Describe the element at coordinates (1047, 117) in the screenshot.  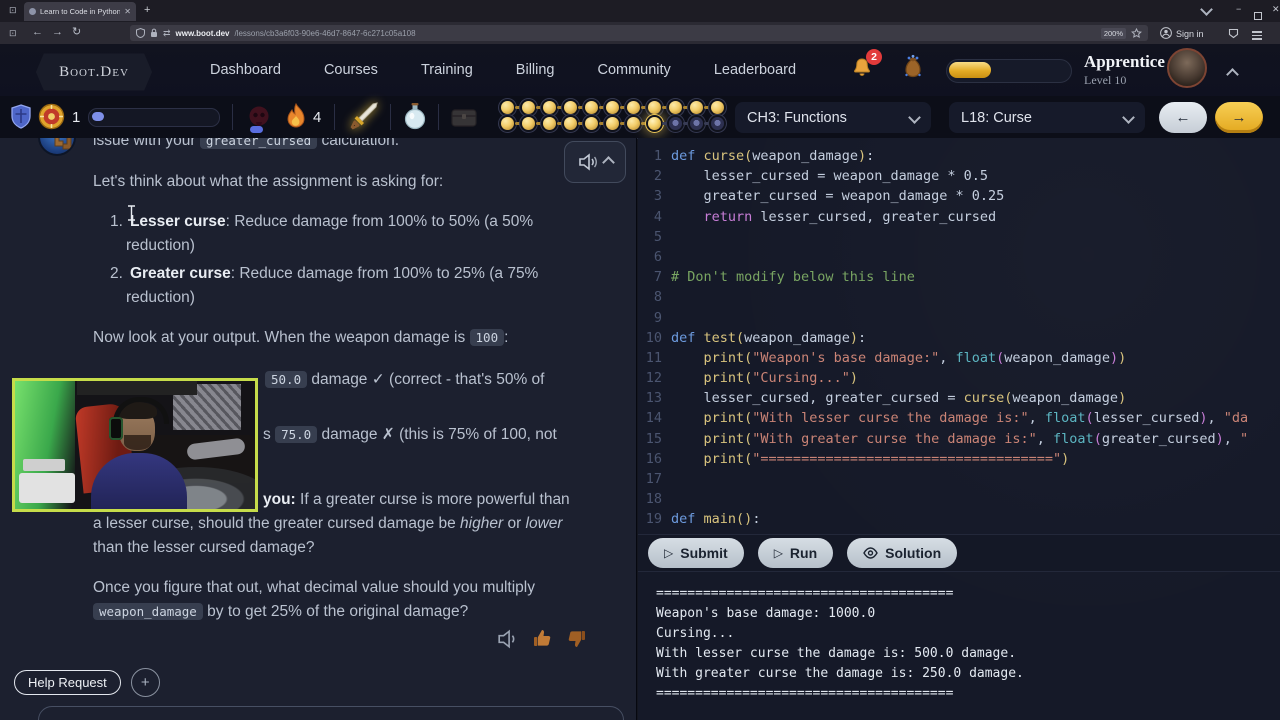
I see `lesson-select: L18: Curse` at that location.